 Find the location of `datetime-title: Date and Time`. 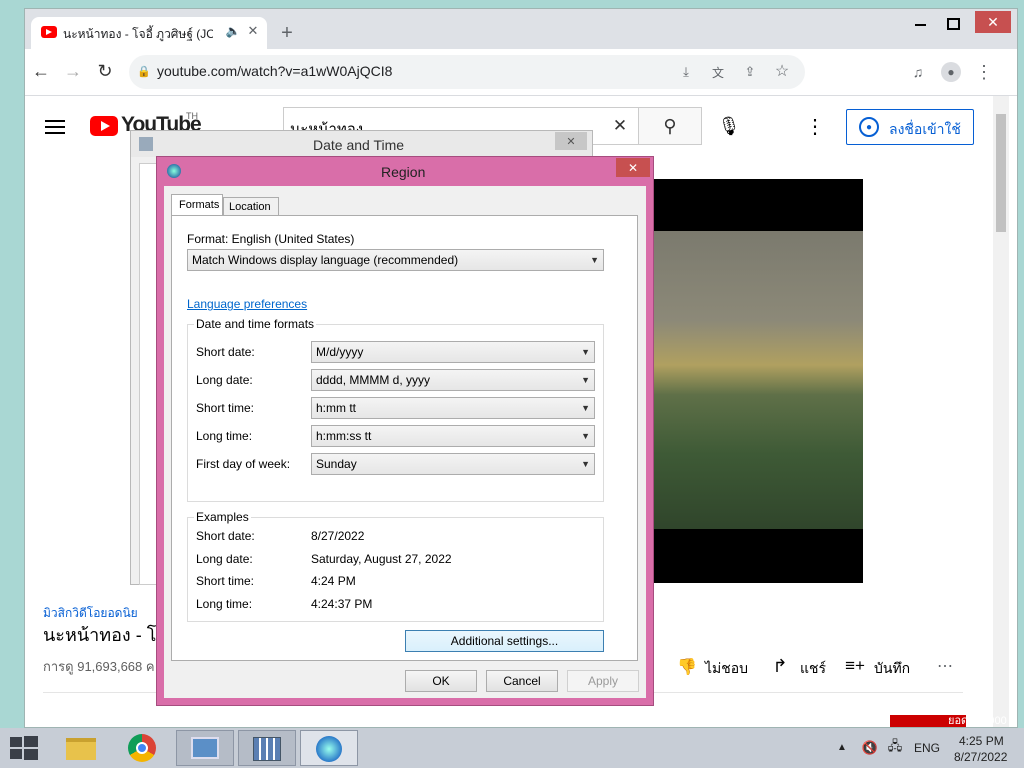

datetime-title: Date and Time is located at coordinates (359, 145).